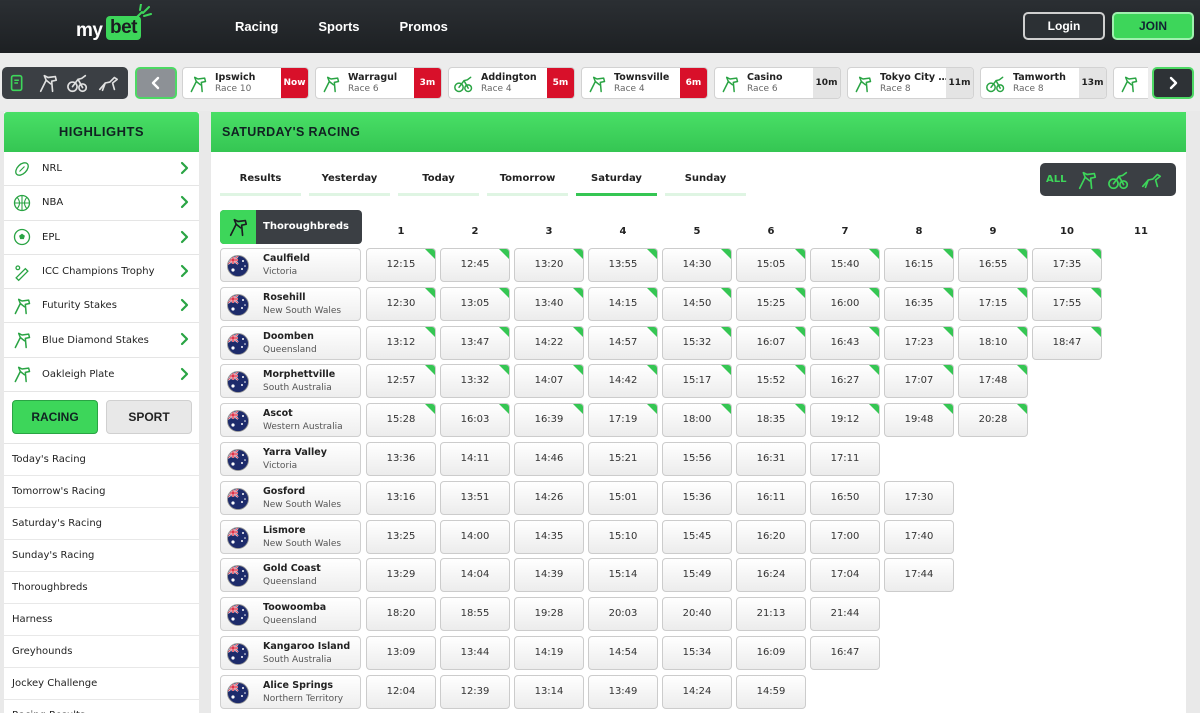 This screenshot has height=713, width=1200. I want to click on race-time-cell: 16:00, so click(845, 303).